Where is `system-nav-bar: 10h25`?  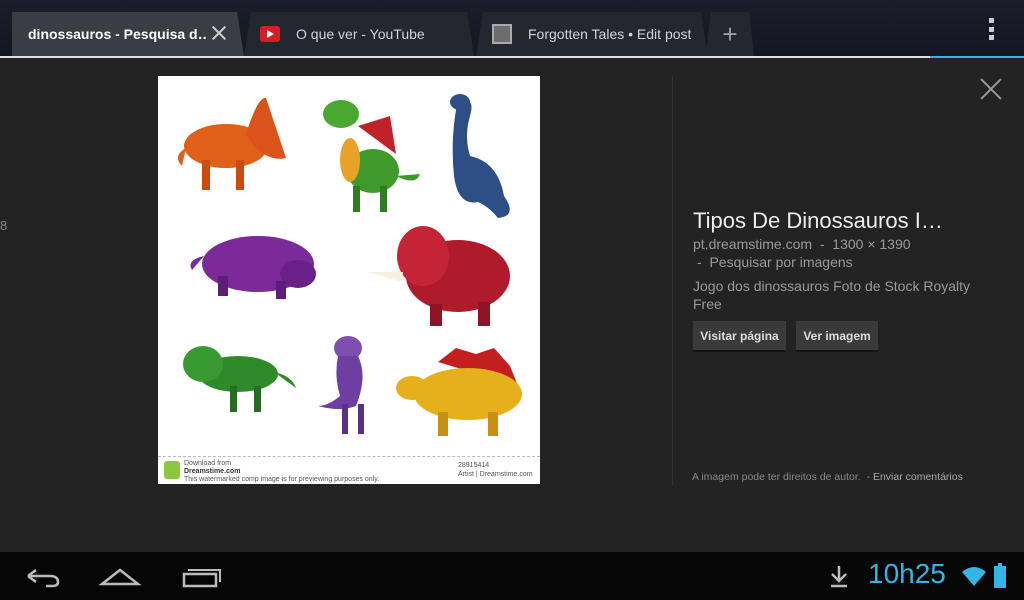
system-nav-bar: 10h25 is located at coordinates (512, 576).